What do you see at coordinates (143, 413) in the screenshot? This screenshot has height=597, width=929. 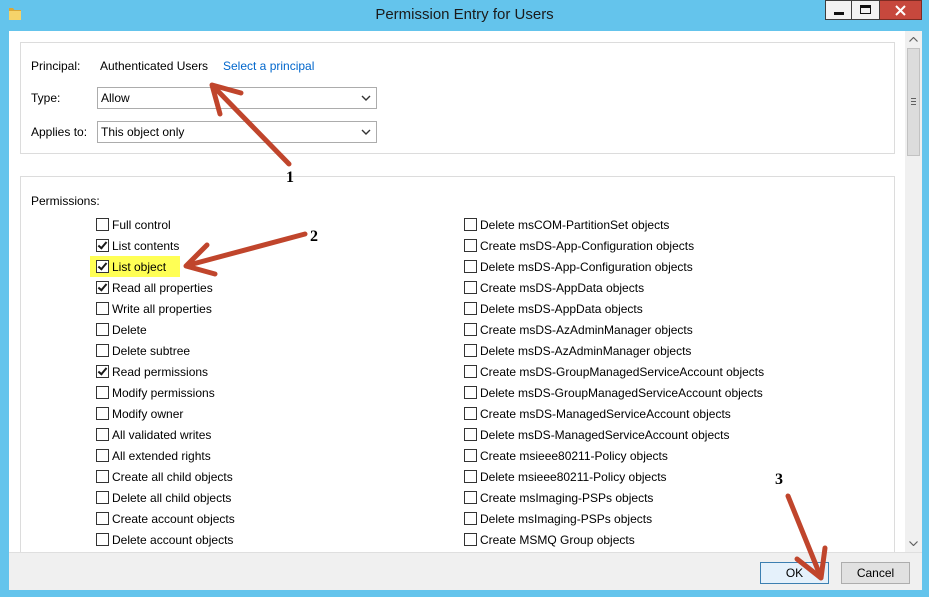 I see `permission-item-modify-owner: Modify owner` at bounding box center [143, 413].